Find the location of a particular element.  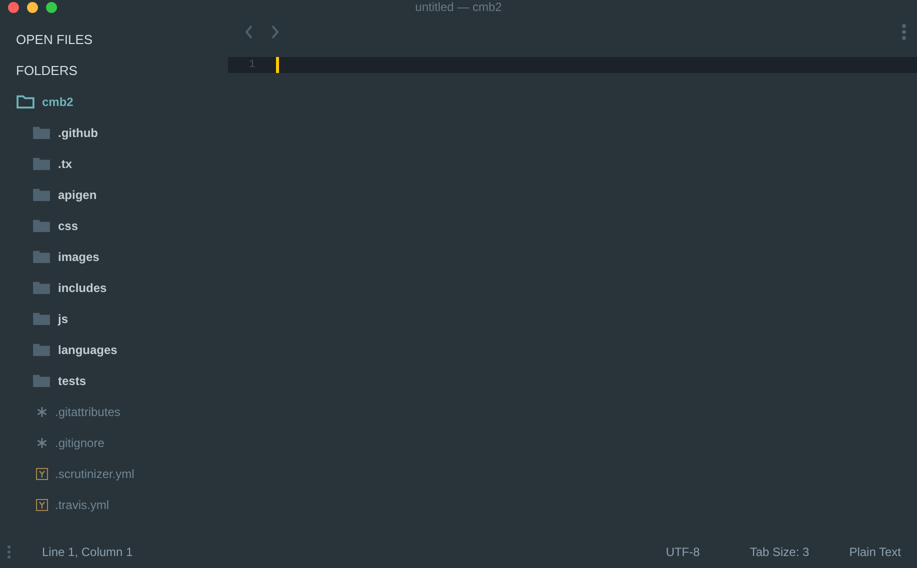

encoding-selector: UTF-8 is located at coordinates (683, 551).